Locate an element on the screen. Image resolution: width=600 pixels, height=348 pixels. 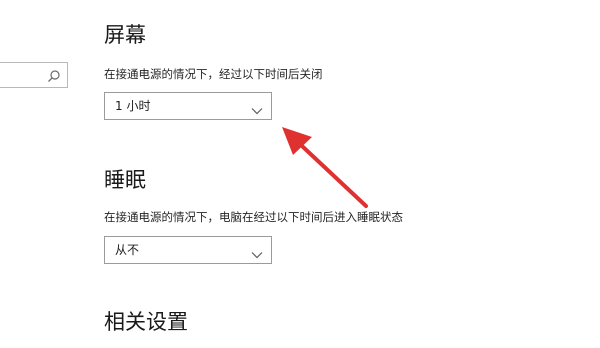
screen-timeout-description: 在接通电源的情况下，经过以下时间后关闭 is located at coordinates (213, 74).